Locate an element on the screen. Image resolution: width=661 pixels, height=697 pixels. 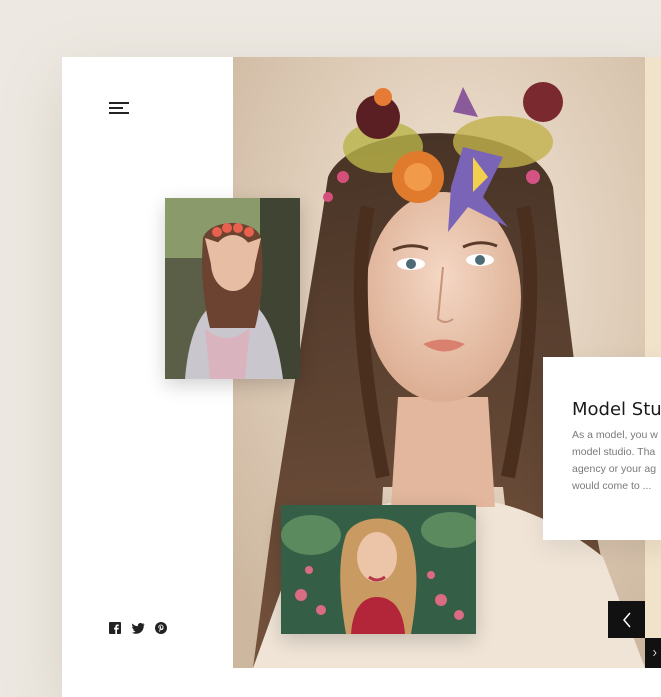
social-links is located at coordinates (138, 627).